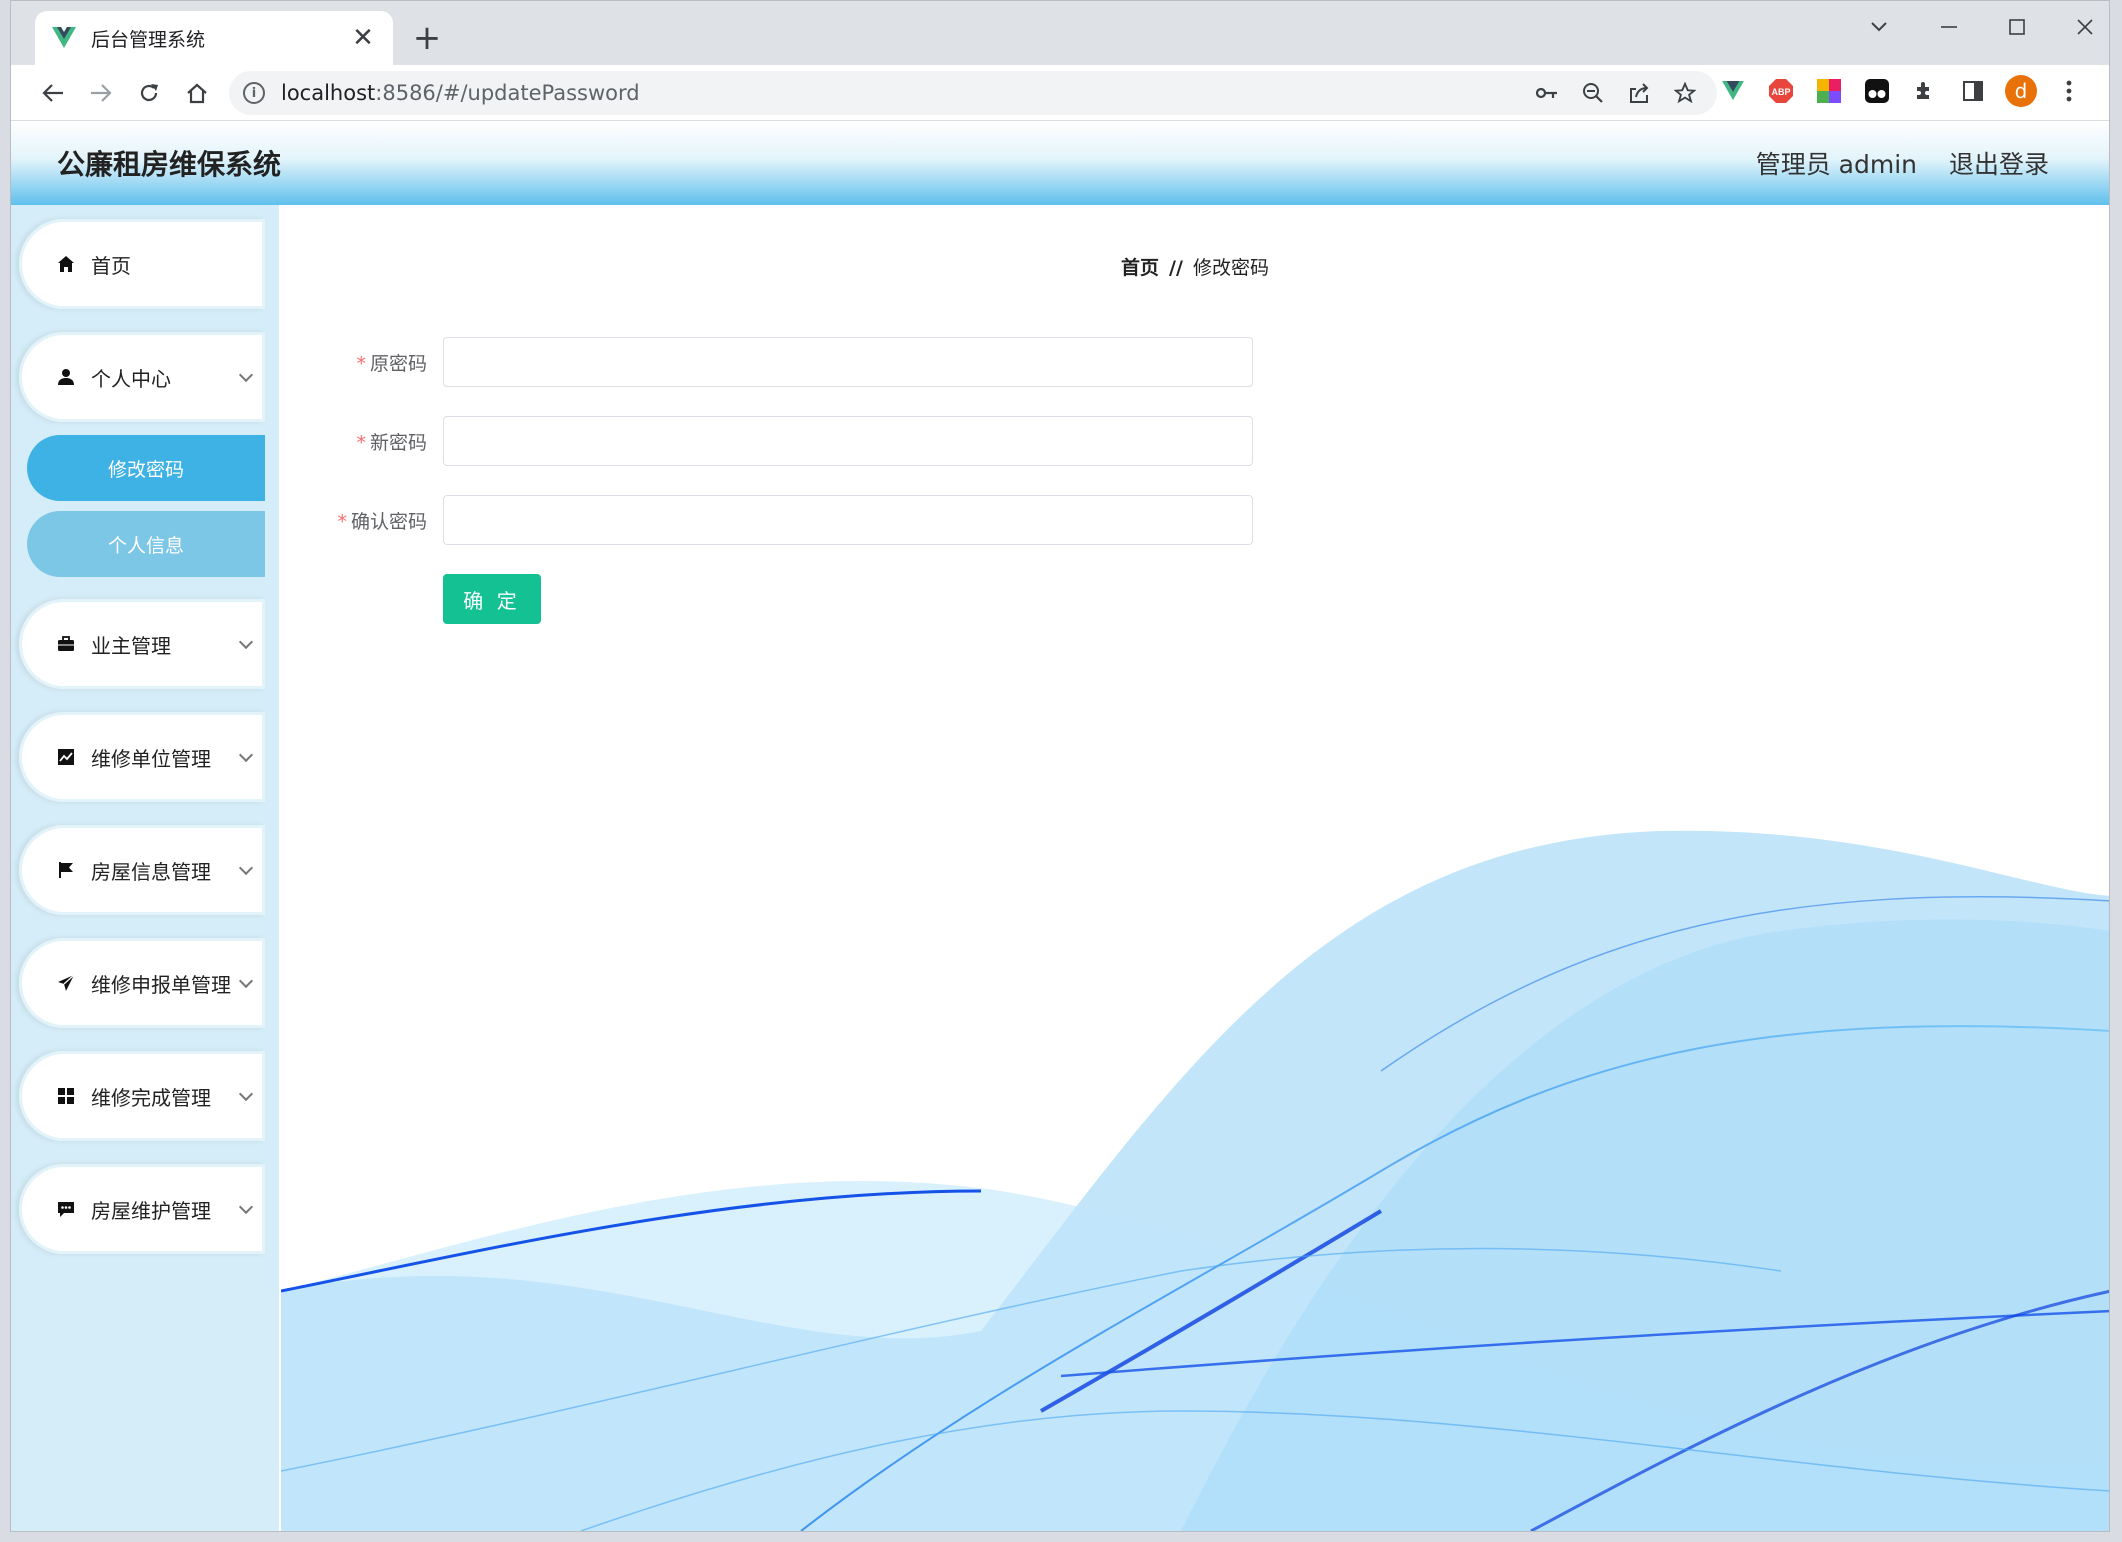 This screenshot has height=1542, width=2122. I want to click on new-tab-icon: +, so click(427, 39).